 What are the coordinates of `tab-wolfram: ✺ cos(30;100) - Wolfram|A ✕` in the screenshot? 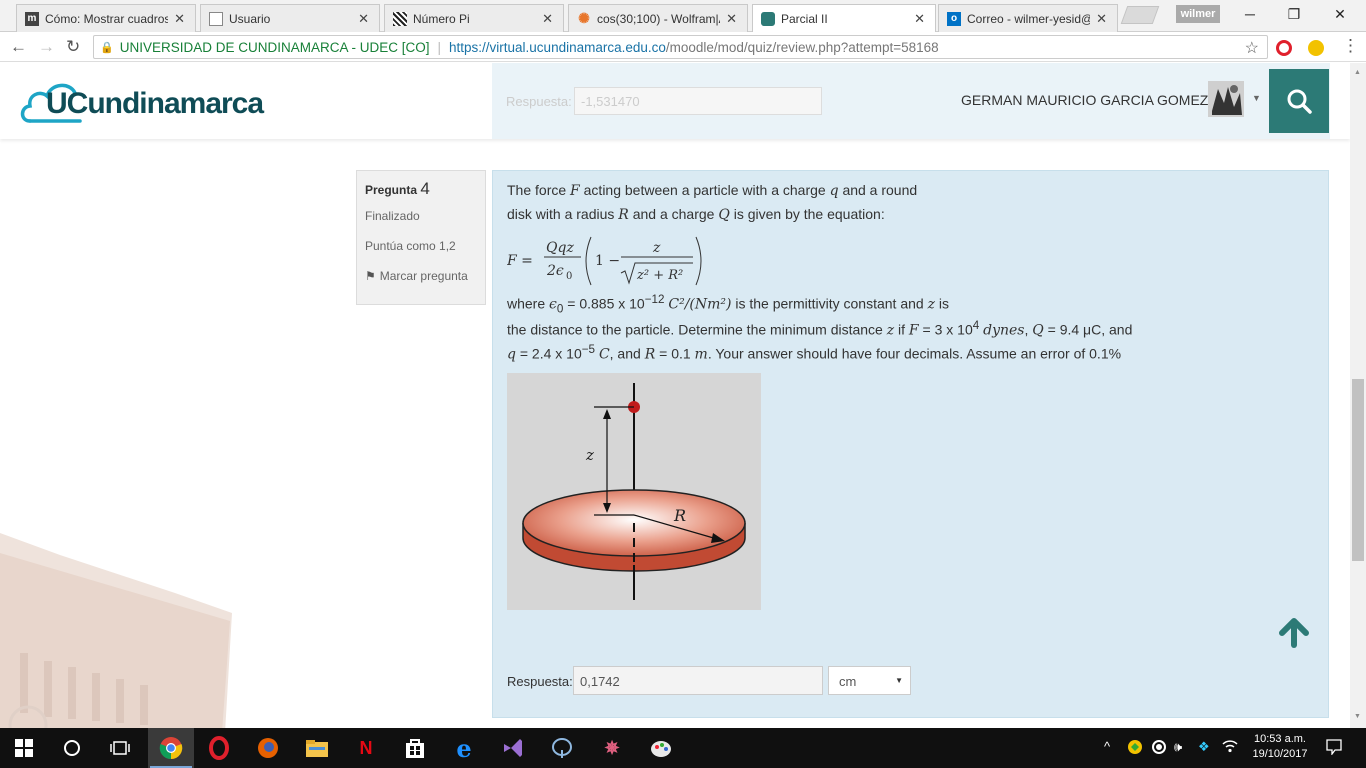 It's located at (658, 18).